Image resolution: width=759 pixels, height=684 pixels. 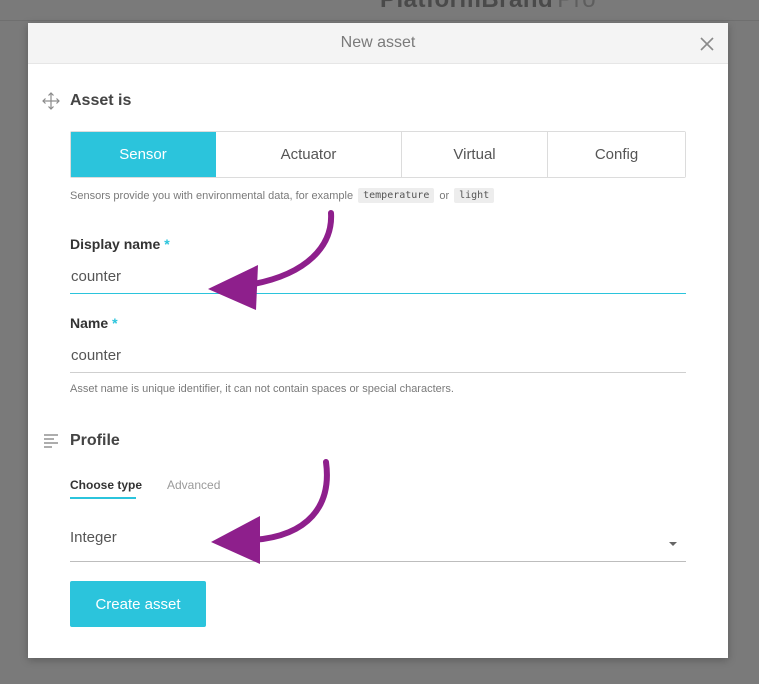 I want to click on asset-is-heading: Asset is, so click(x=101, y=100).